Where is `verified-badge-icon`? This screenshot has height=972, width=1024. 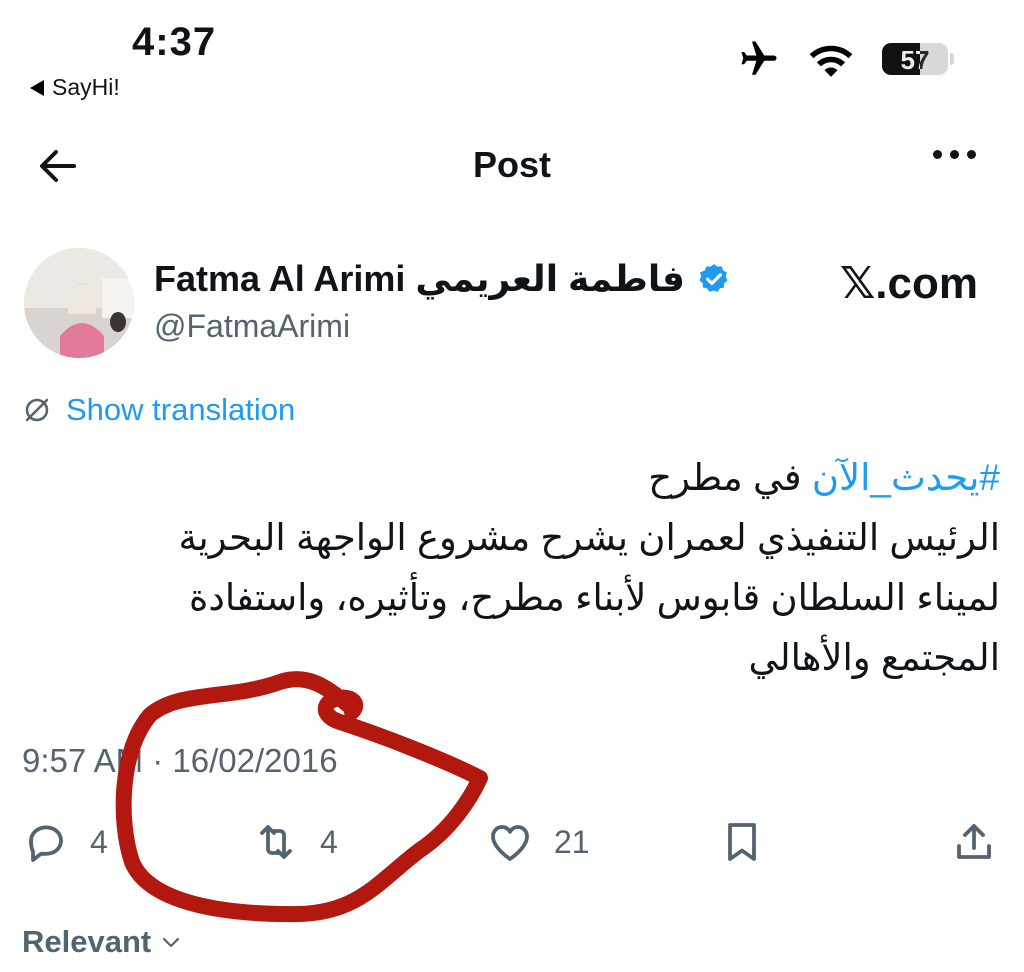
verified-badge-icon is located at coordinates (713, 278).